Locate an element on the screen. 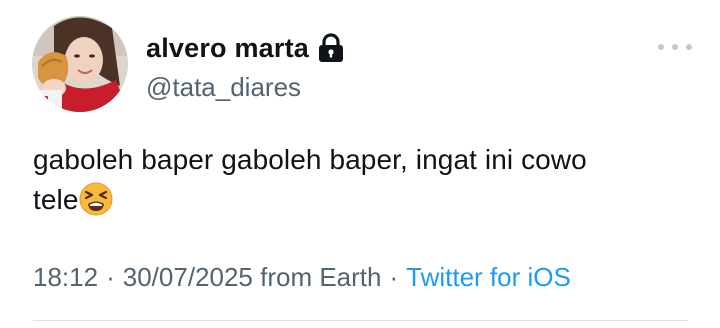  author-name-row: alvero marta is located at coordinates (245, 48).